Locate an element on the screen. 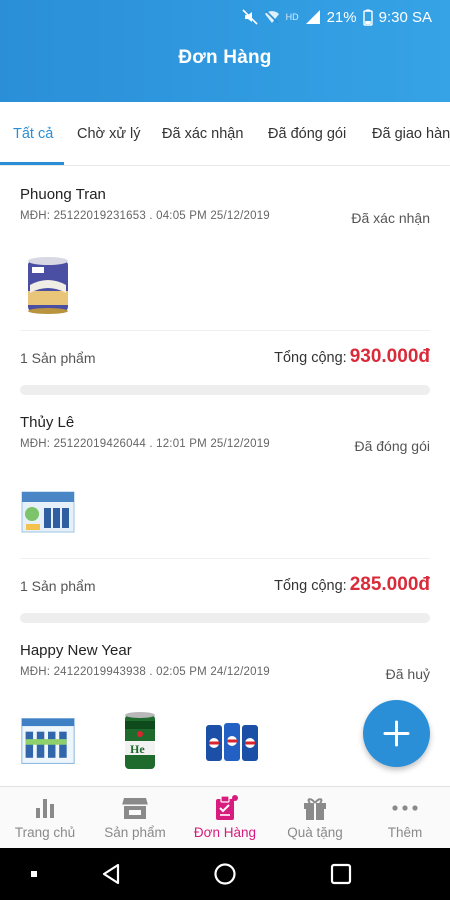  tab-pending: Chờ xử lý is located at coordinates (109, 133).